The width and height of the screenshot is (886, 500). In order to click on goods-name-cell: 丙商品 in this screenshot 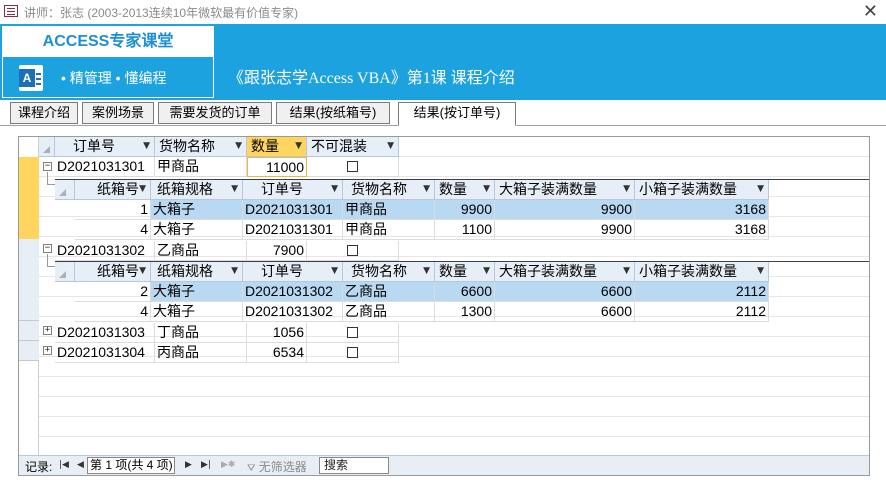, I will do `click(201, 353)`.